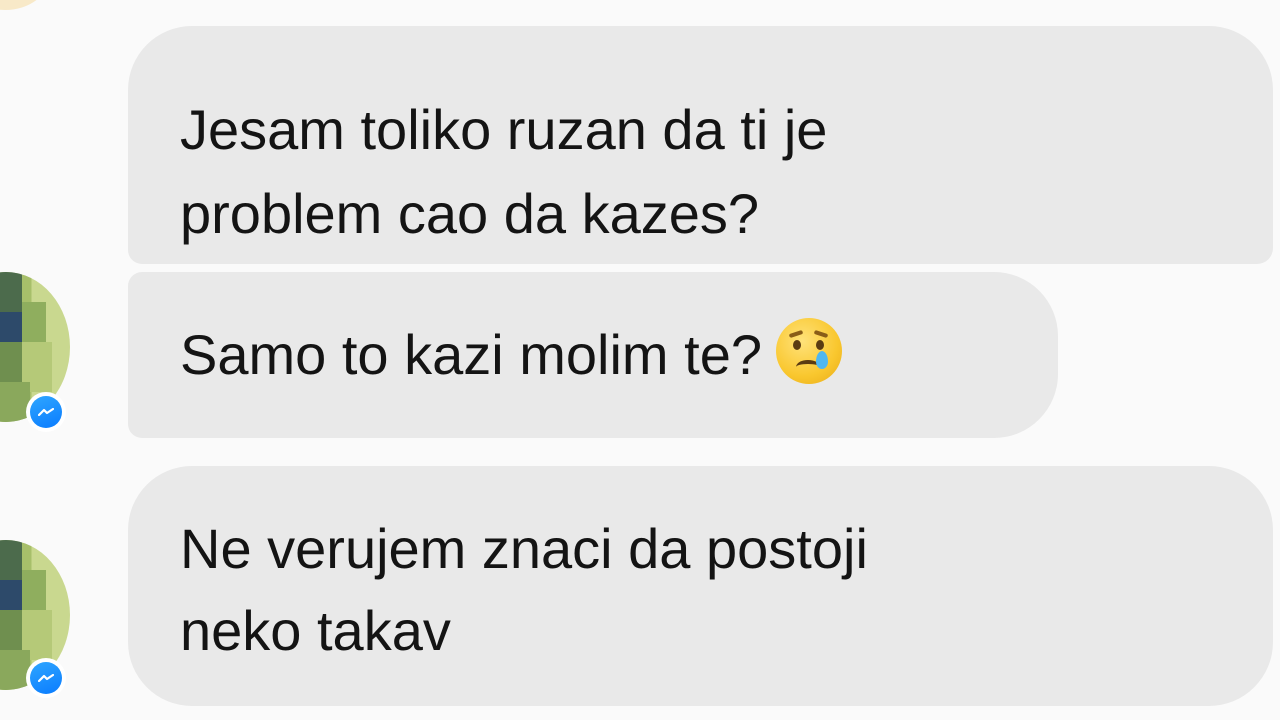  Describe the element at coordinates (808, 351) in the screenshot. I see `crying-face-emoji` at that location.